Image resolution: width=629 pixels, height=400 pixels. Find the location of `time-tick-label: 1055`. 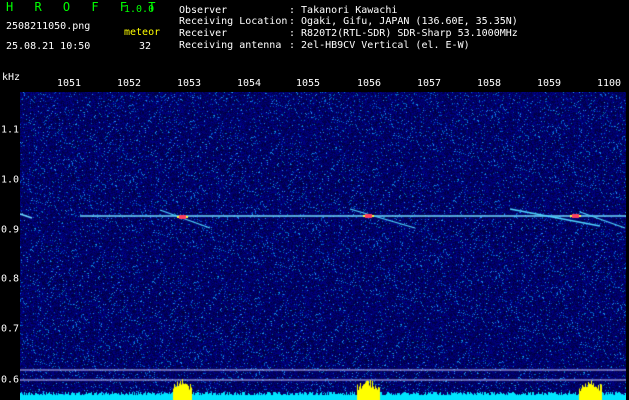

time-tick-label: 1055 is located at coordinates (308, 83).